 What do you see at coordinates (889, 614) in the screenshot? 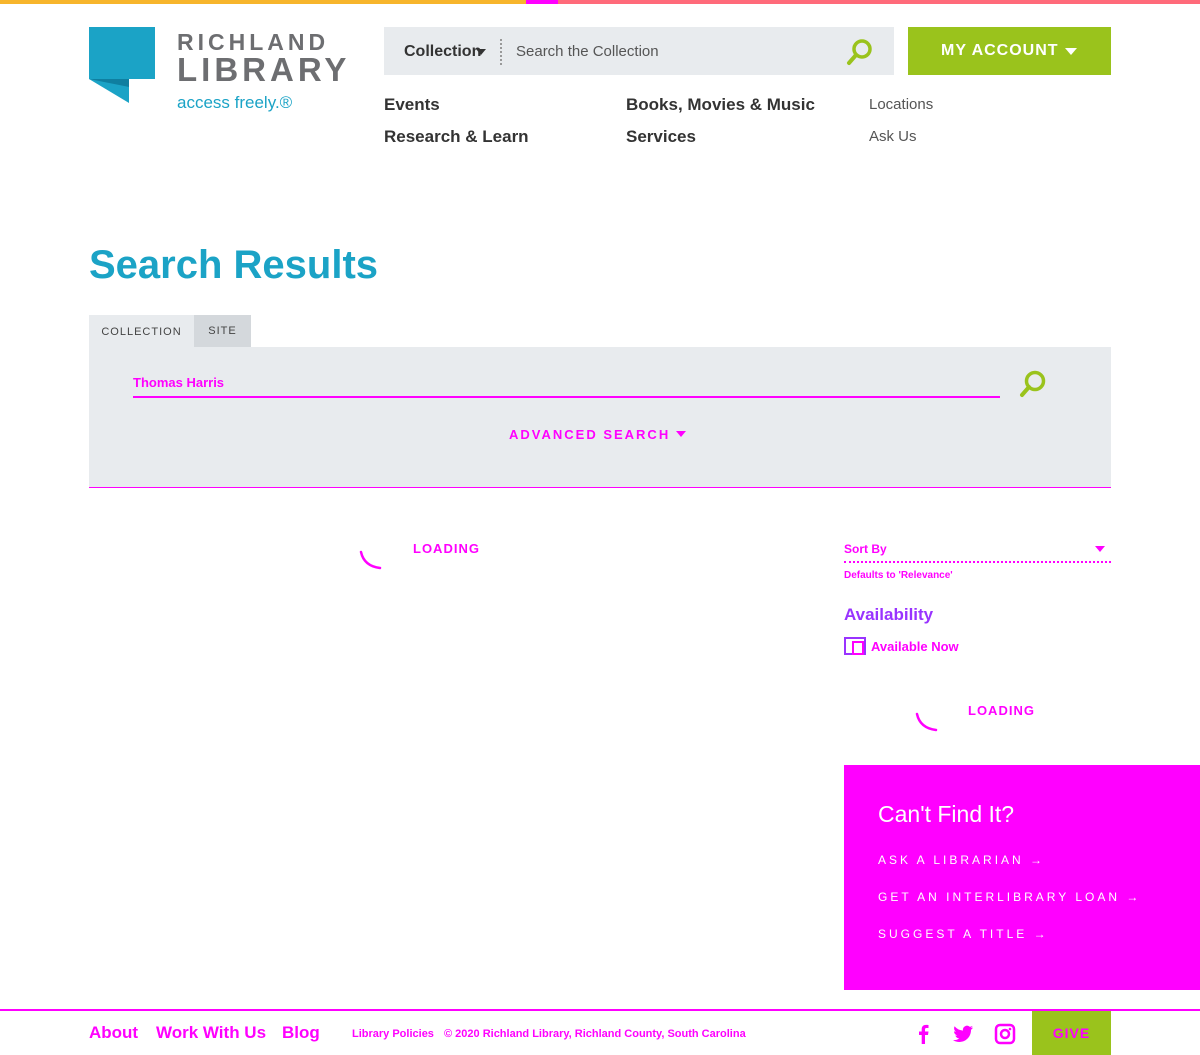
I see `availability-heading: Availability` at bounding box center [889, 614].